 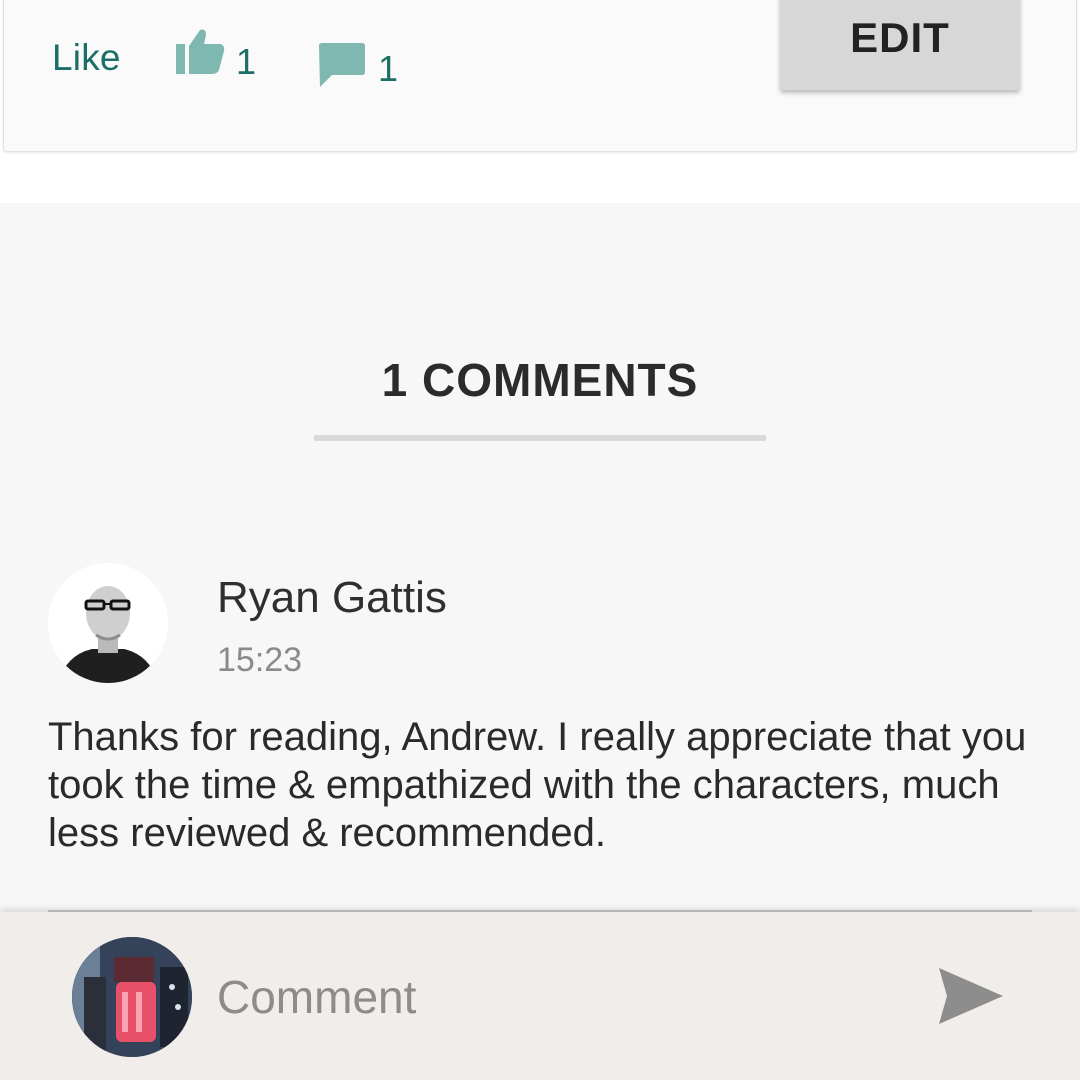 What do you see at coordinates (388, 68) in the screenshot?
I see `comment-count: 1` at bounding box center [388, 68].